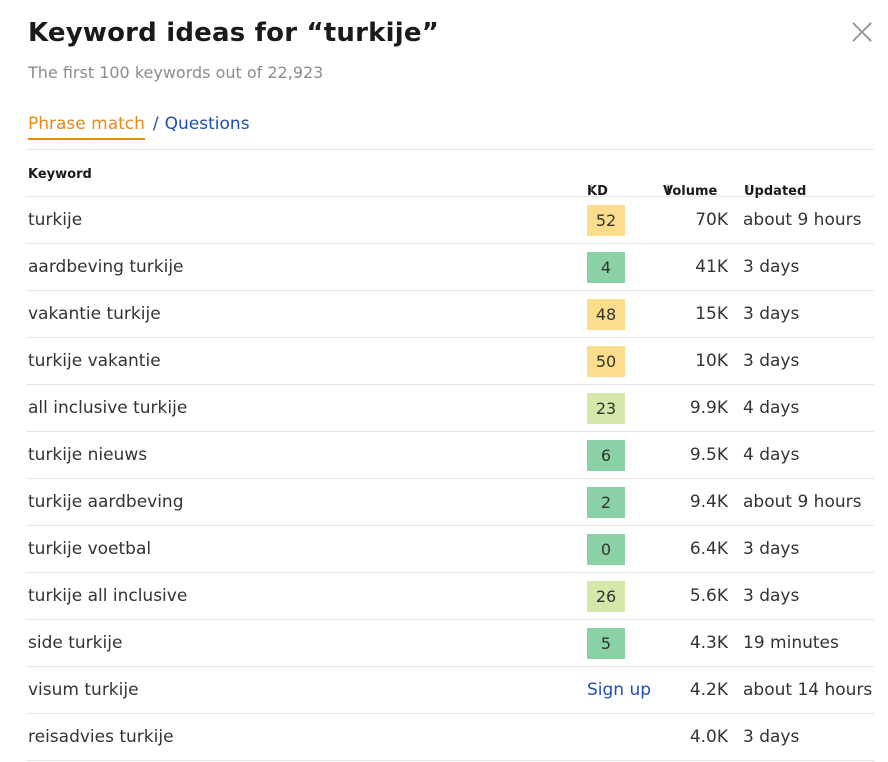 The width and height of the screenshot is (888, 762). What do you see at coordinates (87, 455) in the screenshot?
I see `keyword-cell: turkije nieuws` at bounding box center [87, 455].